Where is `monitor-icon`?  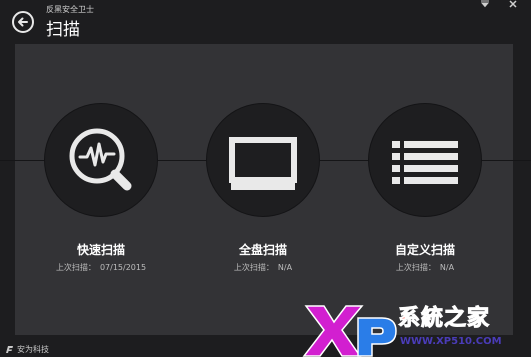 monitor-icon is located at coordinates (263, 163).